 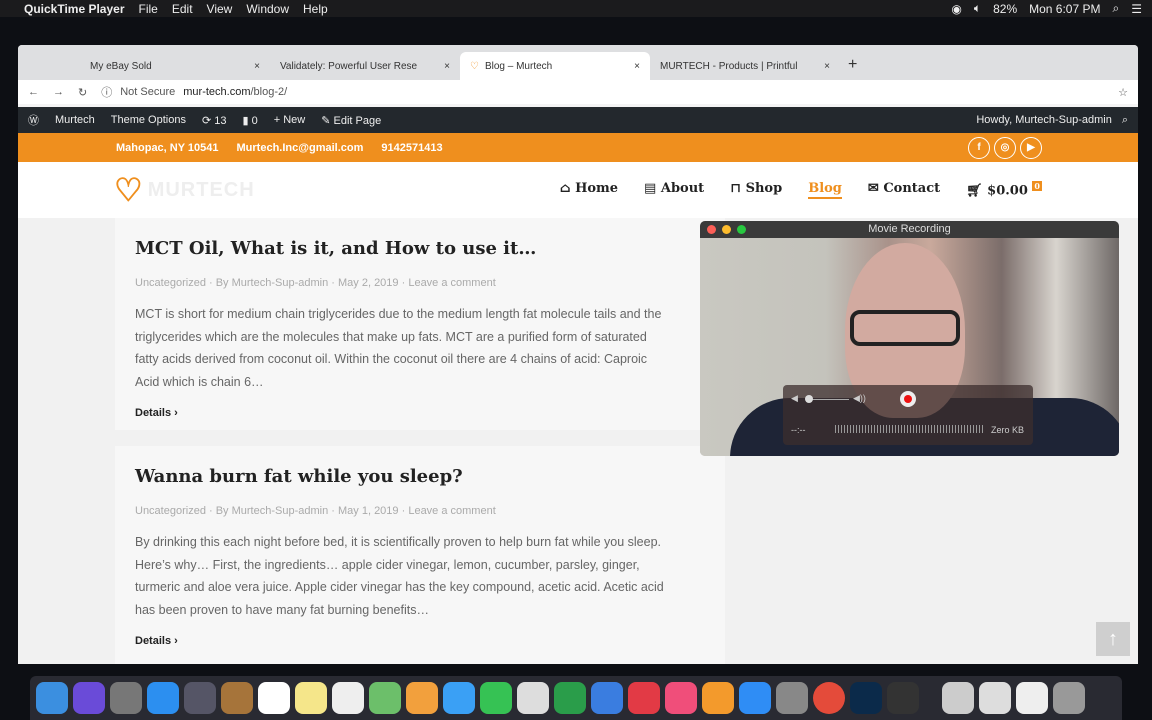 What do you see at coordinates (52, 698) in the screenshot?
I see `finder-icon` at bounding box center [52, 698].